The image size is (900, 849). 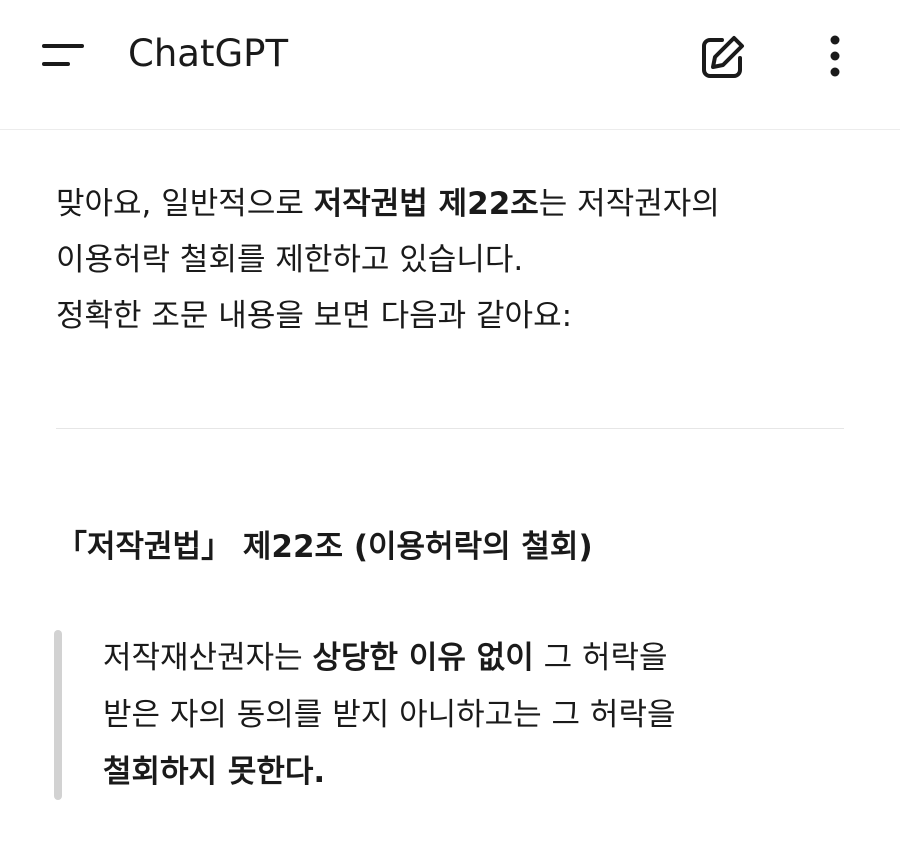 I want to click on message-line-3: 정확한 조문 내용을 보면 다음과 같아요:, so click(x=314, y=316).